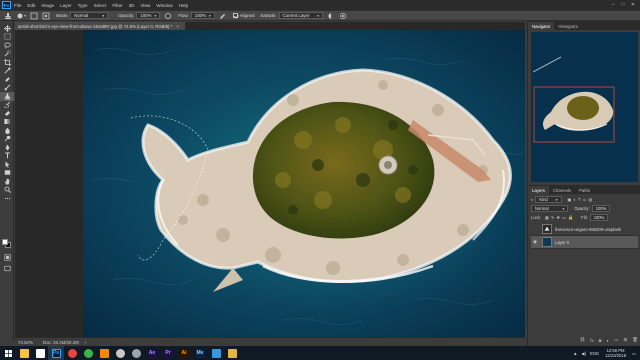  What do you see at coordinates (85, 342) in the screenshot?
I see `status-arrow-icon: ›` at bounding box center [85, 342].